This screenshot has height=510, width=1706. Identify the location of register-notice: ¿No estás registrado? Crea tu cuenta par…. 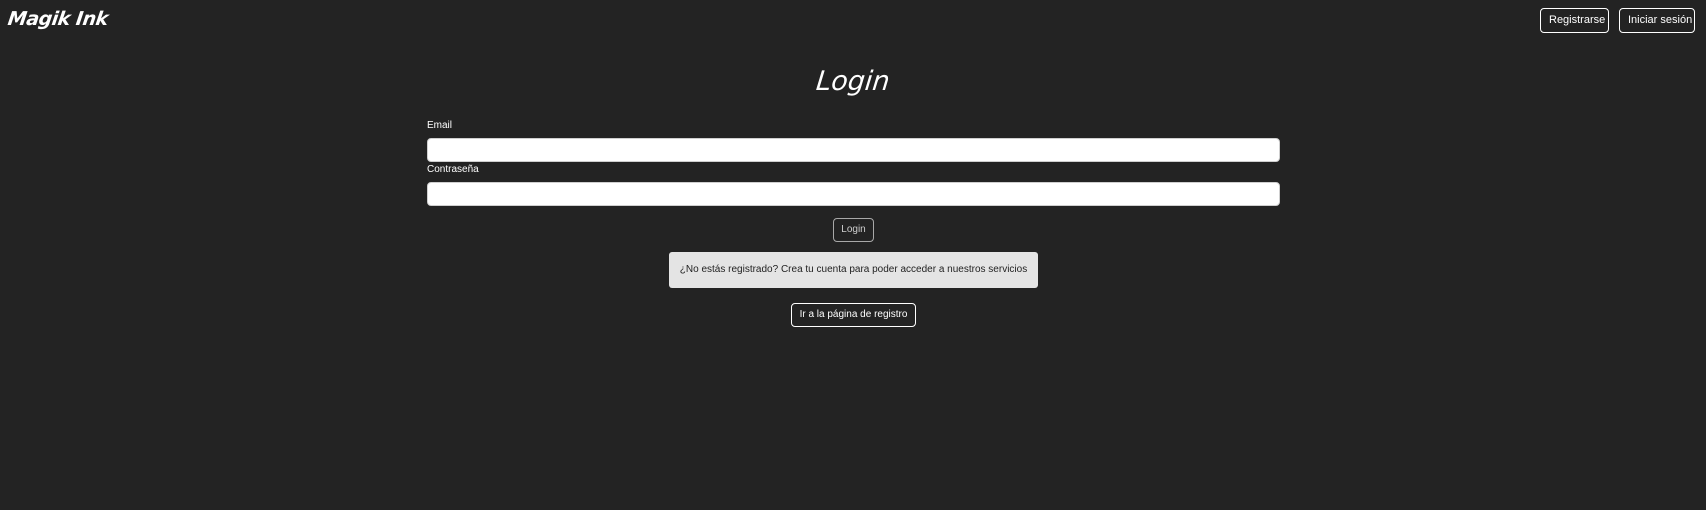
(853, 270).